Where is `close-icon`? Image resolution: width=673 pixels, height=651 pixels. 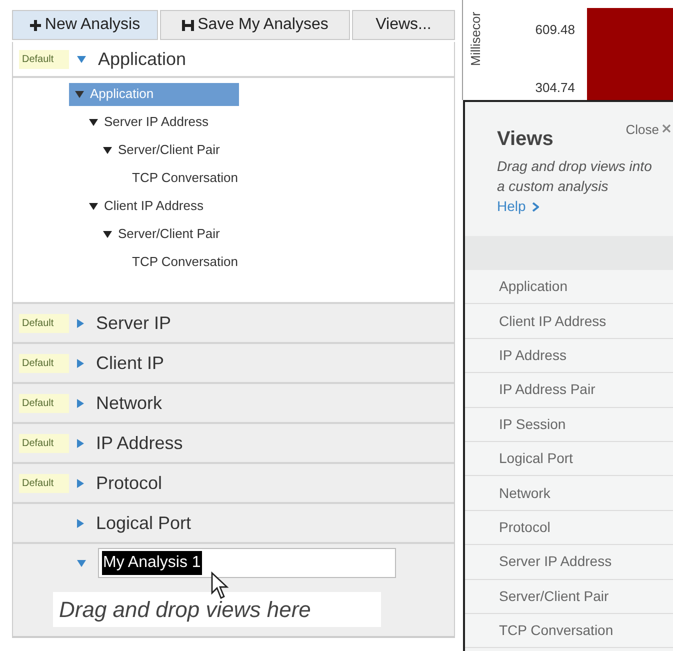
close-icon is located at coordinates (666, 128).